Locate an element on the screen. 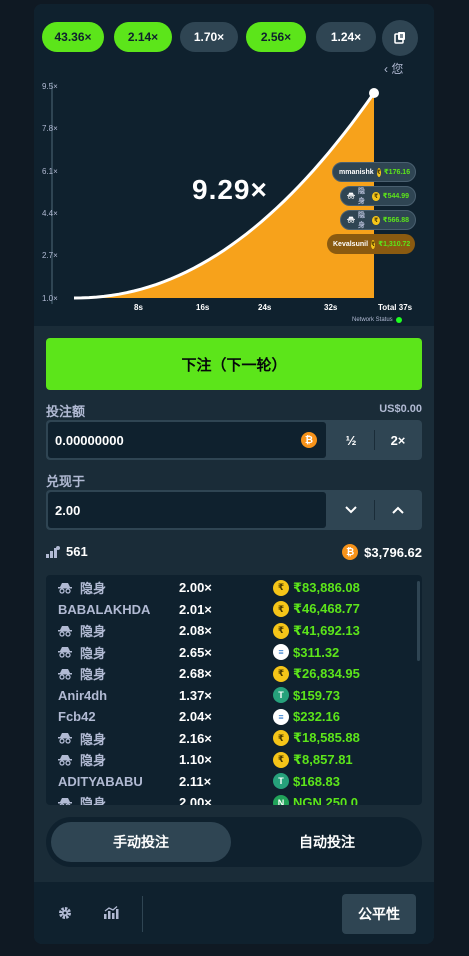 This screenshot has height=956, width=469. network-status: Network Status is located at coordinates (377, 320).